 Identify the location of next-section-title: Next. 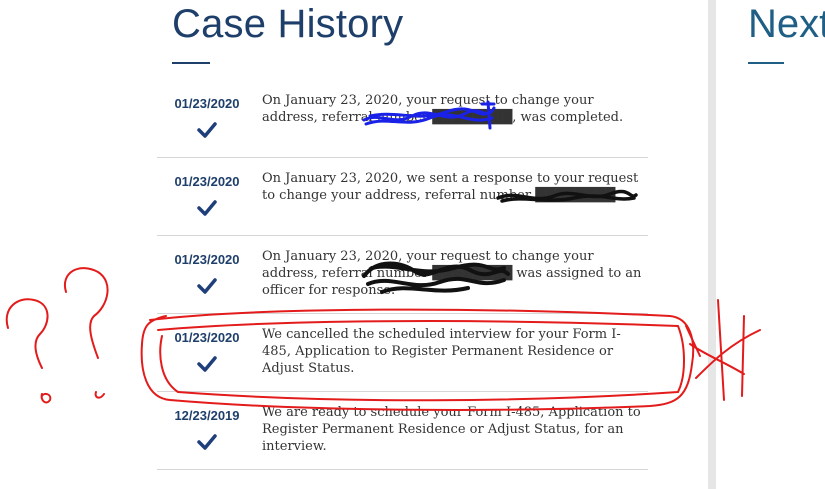
(786, 24).